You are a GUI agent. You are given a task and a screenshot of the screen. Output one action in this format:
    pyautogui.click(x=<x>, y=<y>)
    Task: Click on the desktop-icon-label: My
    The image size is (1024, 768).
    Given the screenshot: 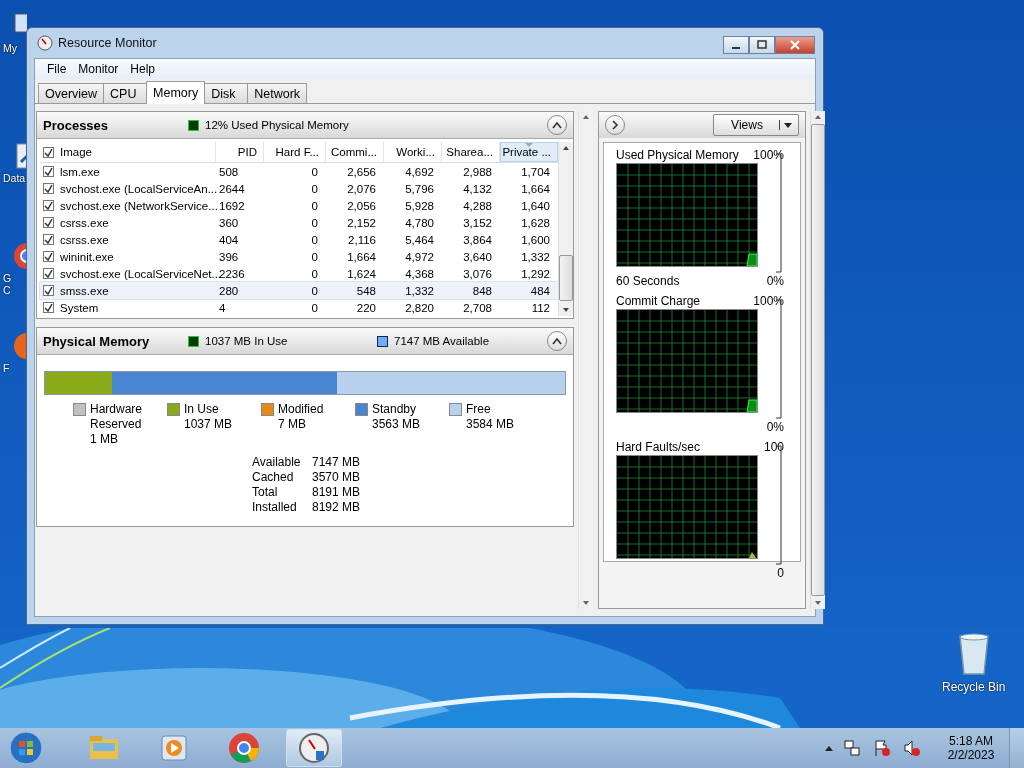 What is the action you would take?
    pyautogui.click(x=10, y=48)
    